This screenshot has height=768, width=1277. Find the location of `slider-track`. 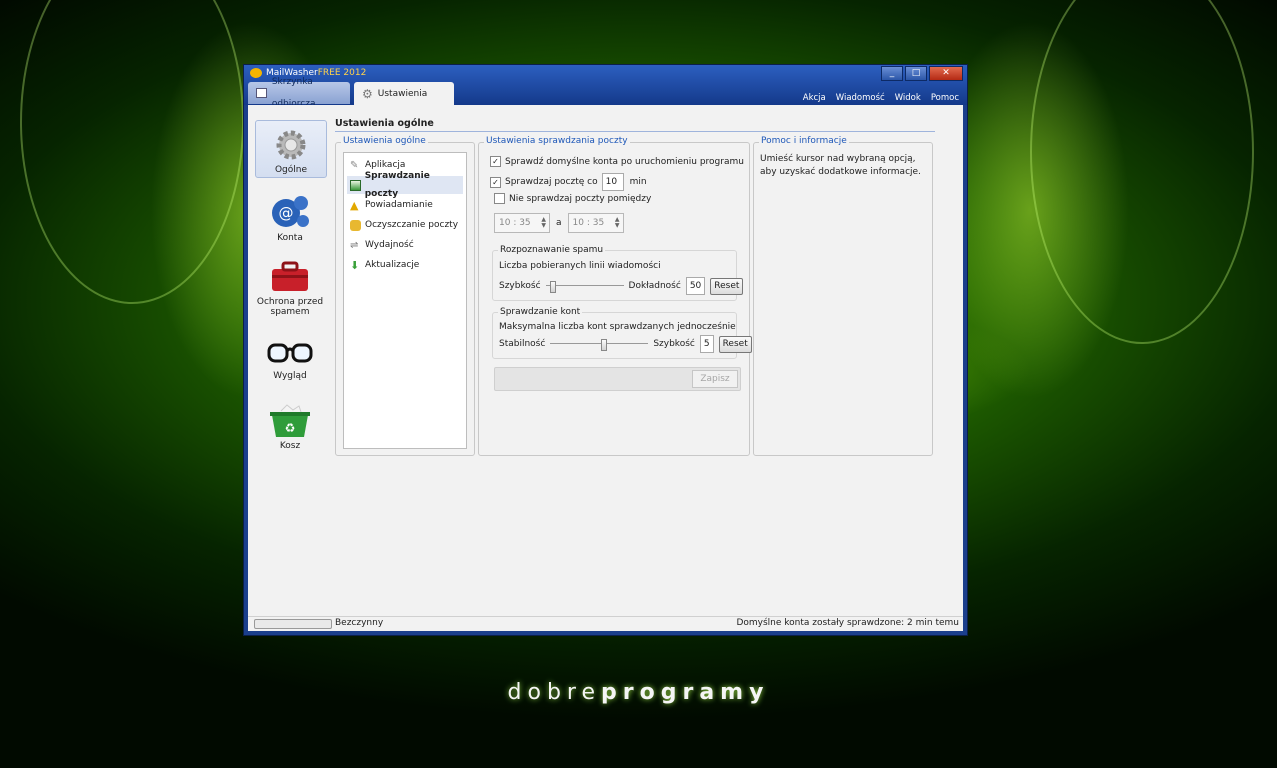

slider-track is located at coordinates (584, 285).